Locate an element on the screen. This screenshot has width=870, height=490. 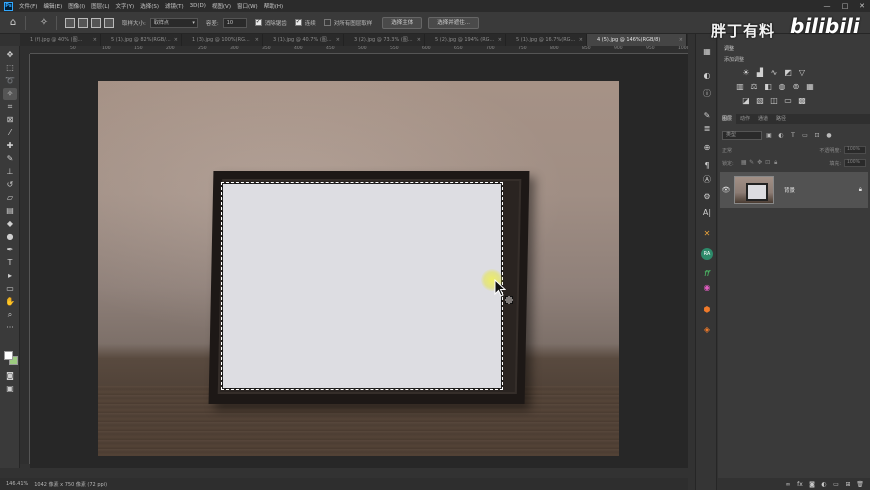
foreground-color-swatch is located at coordinates (8, 355).